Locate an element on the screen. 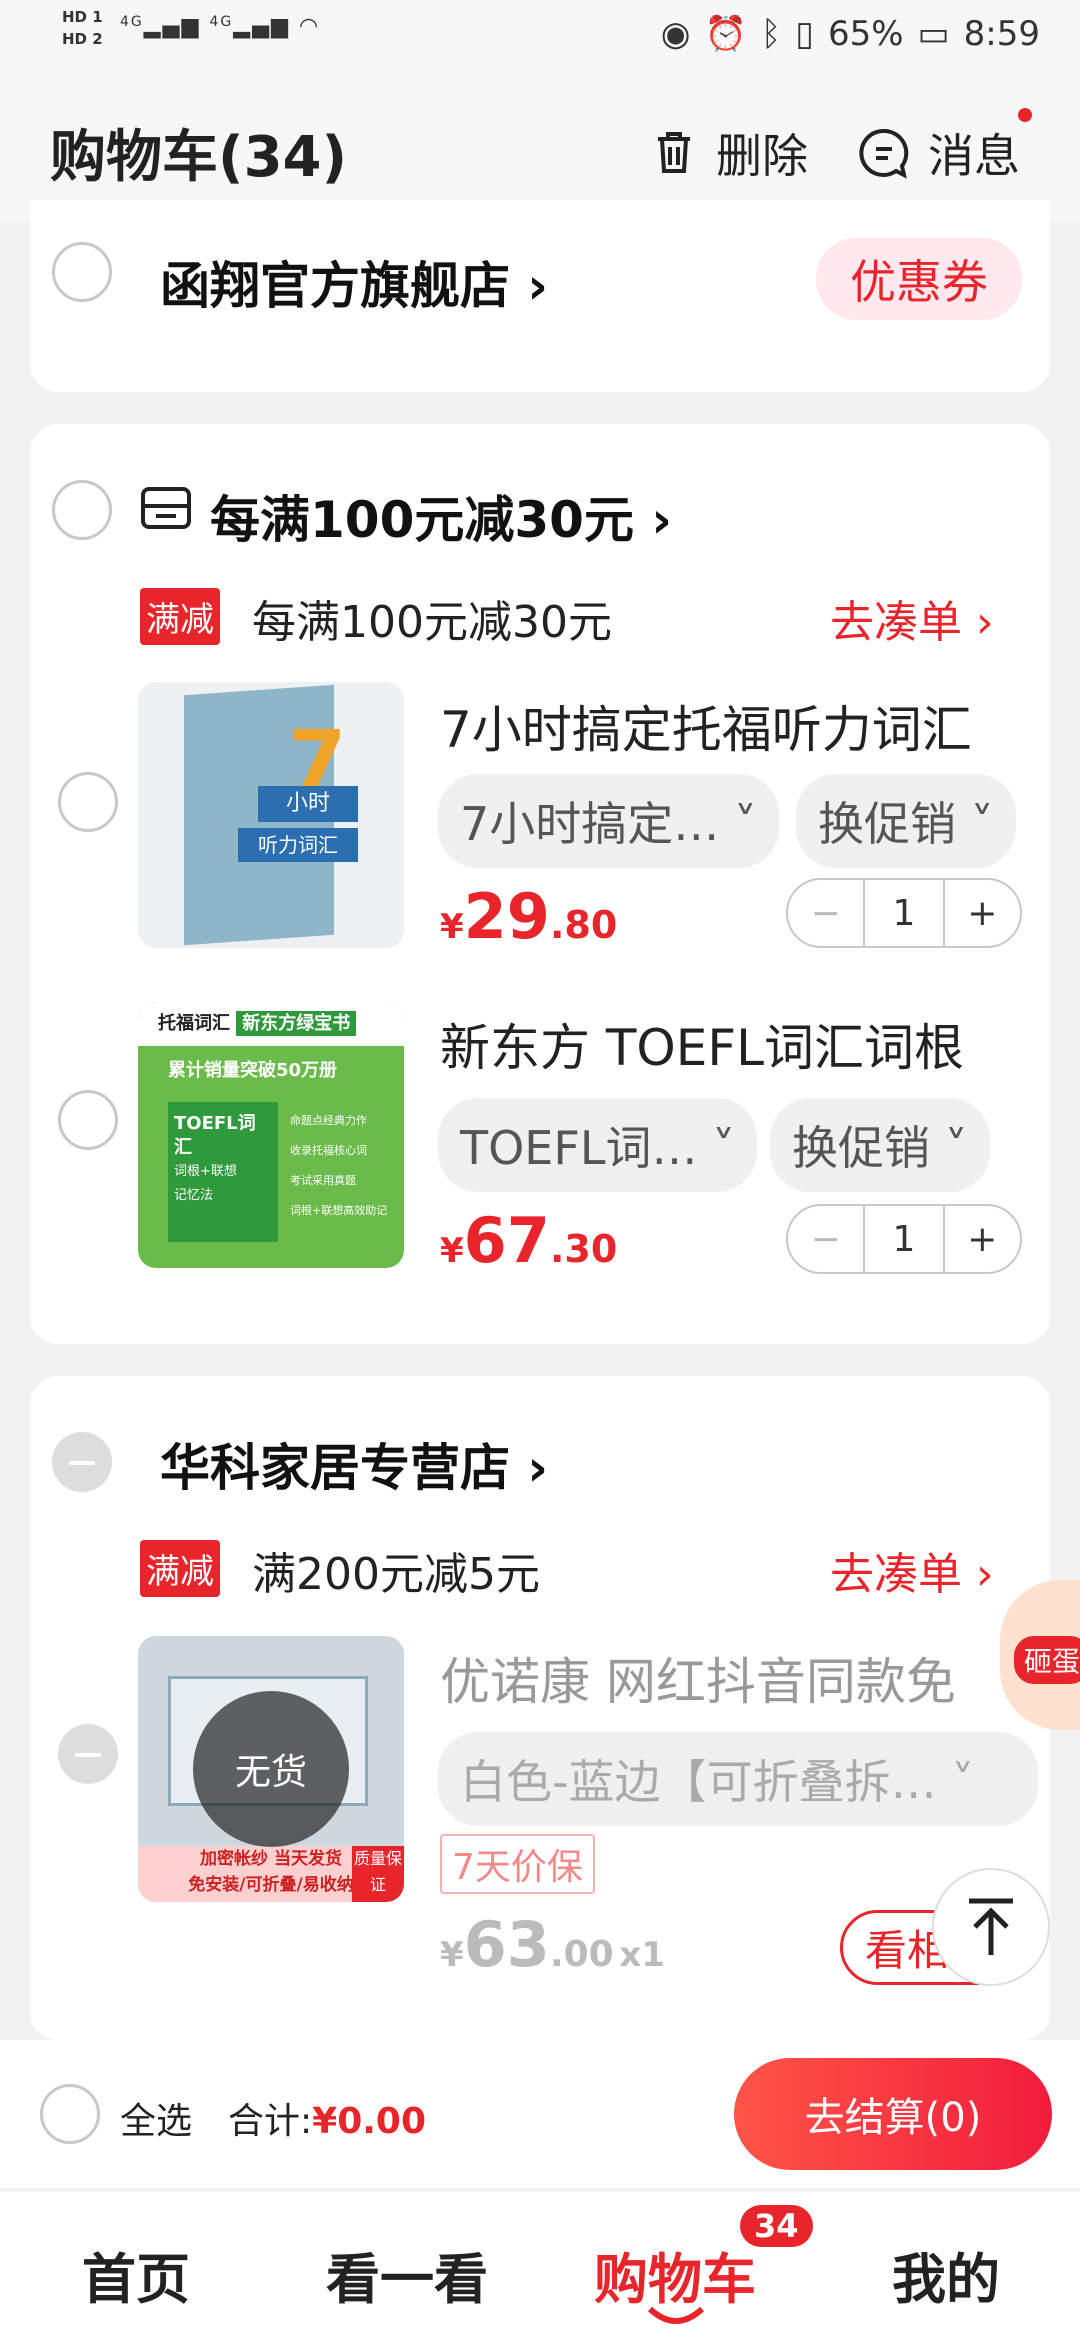 Image resolution: width=1080 pixels, height=2340 pixels. item2-price: ¥67.30 is located at coordinates (529, 1240).